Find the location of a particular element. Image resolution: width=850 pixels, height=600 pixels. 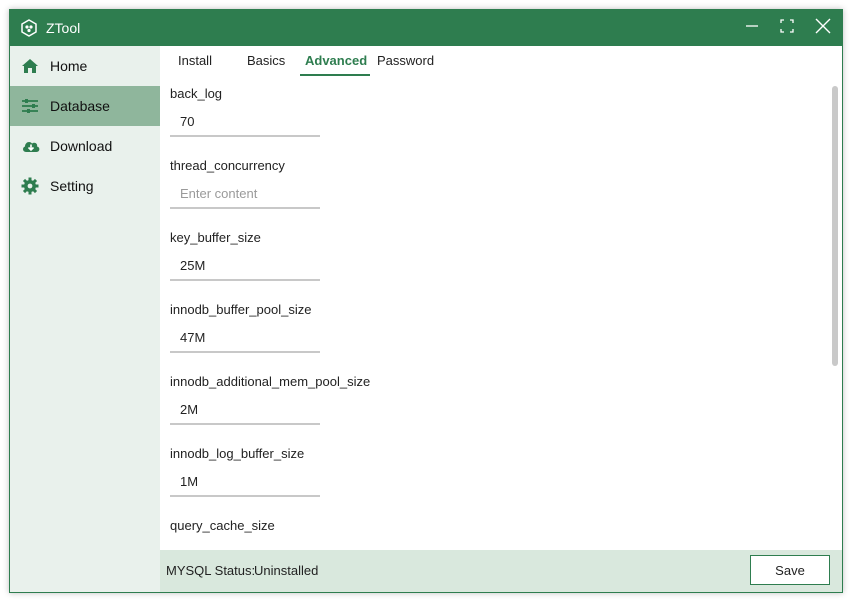

tab-basics: Basics is located at coordinates (266, 61).